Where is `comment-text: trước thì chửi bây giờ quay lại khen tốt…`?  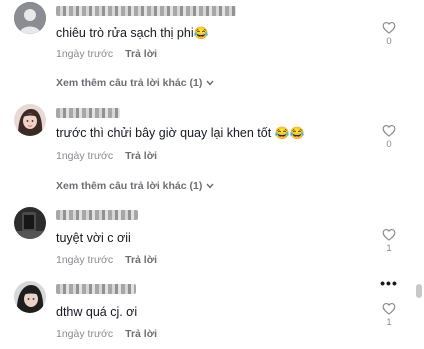 comment-text: trước thì chửi bây giờ quay lại khen tốt… is located at coordinates (180, 133).